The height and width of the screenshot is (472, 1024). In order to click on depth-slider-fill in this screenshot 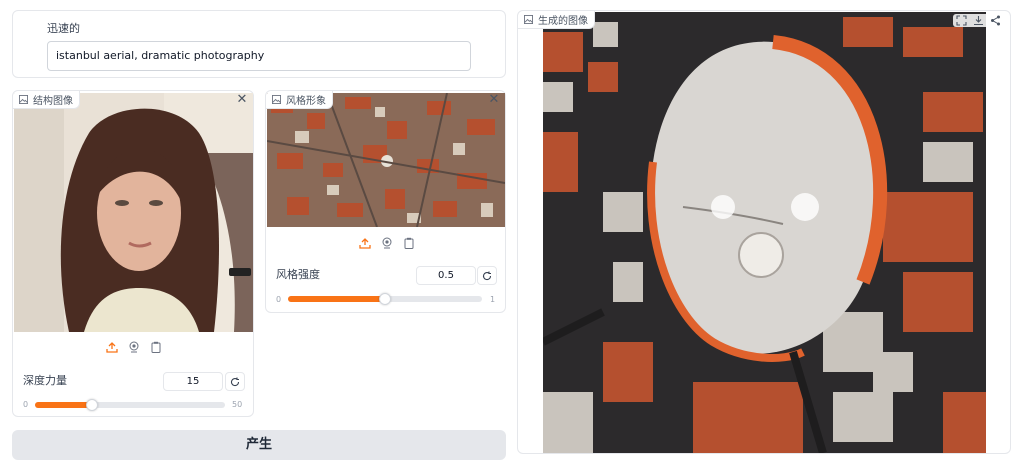, I will do `click(63, 405)`.